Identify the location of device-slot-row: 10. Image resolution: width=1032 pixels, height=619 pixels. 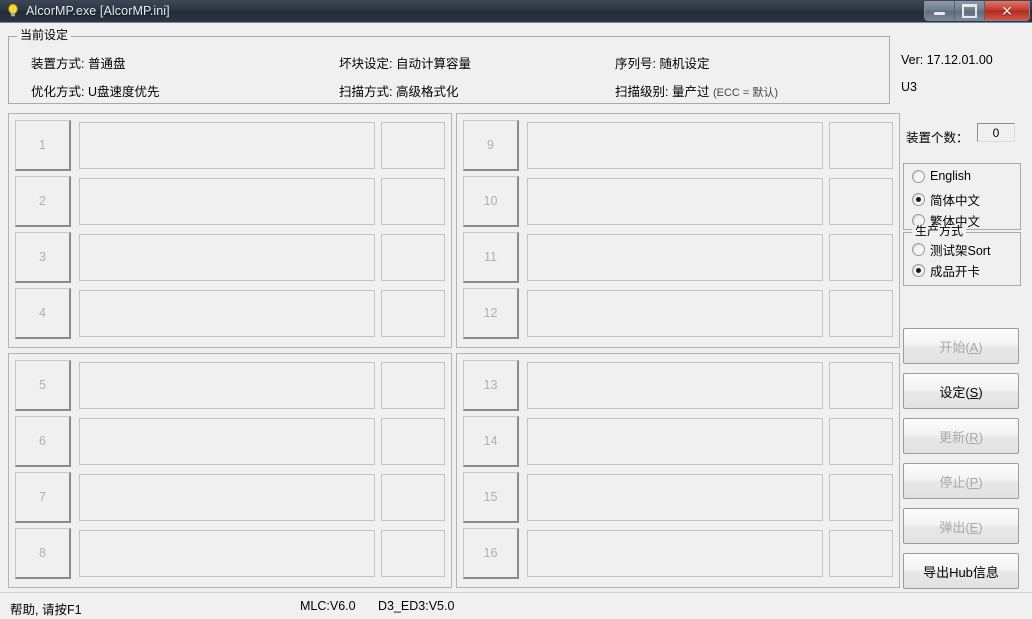
(678, 201).